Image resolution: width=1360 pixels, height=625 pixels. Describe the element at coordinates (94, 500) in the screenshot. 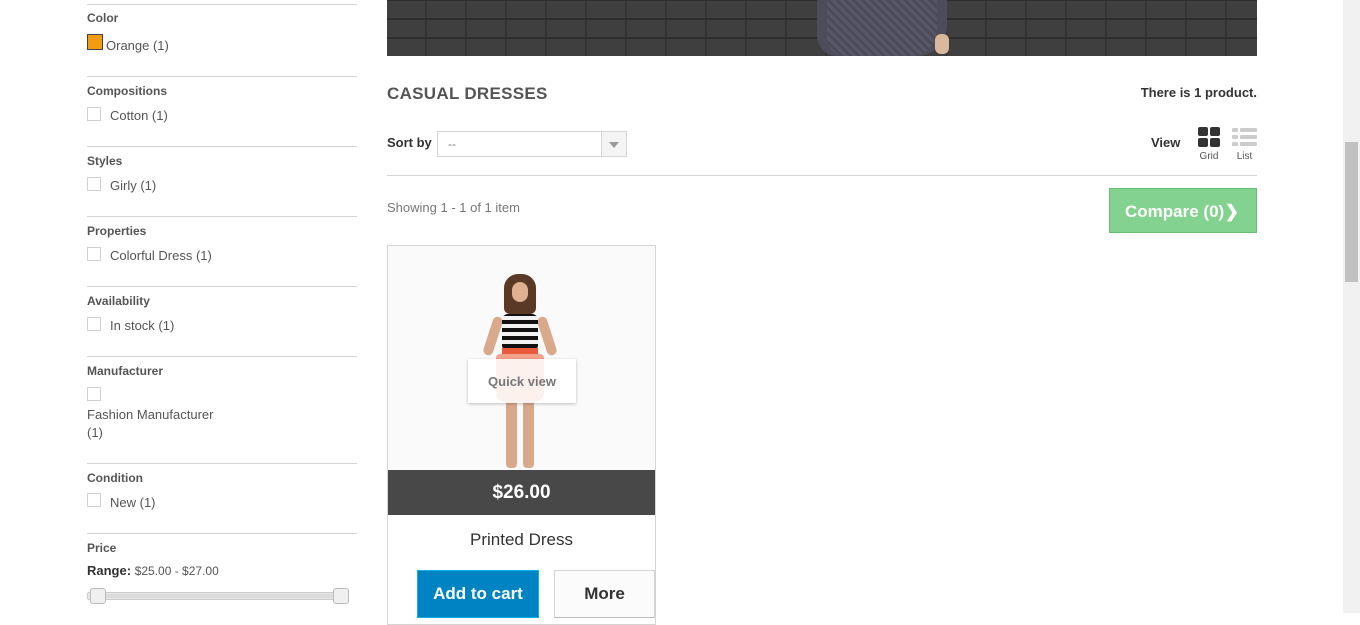

I see `checkbox-new` at that location.